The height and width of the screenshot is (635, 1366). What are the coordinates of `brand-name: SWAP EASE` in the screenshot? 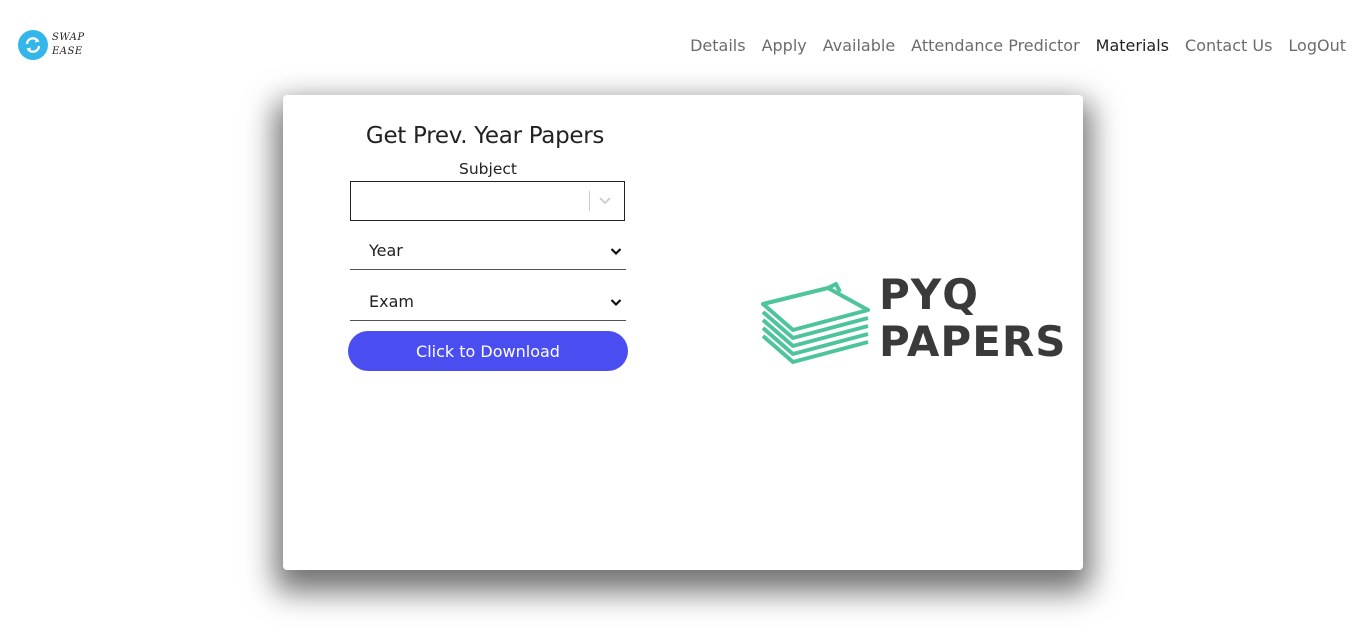 It's located at (68, 45).